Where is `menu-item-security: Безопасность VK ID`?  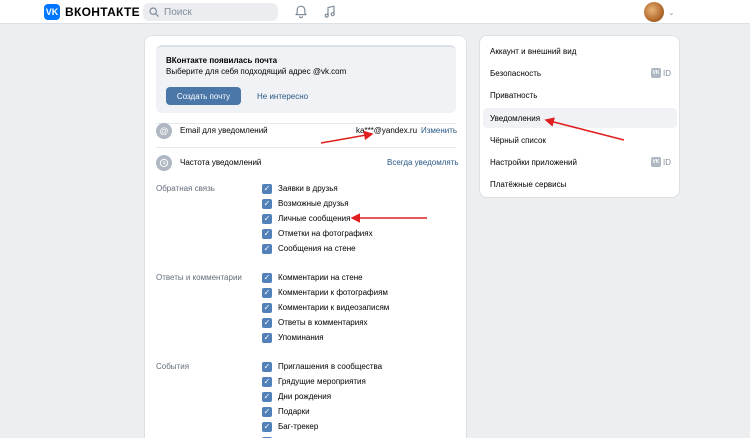 menu-item-security: Безопасность VK ID is located at coordinates (580, 73).